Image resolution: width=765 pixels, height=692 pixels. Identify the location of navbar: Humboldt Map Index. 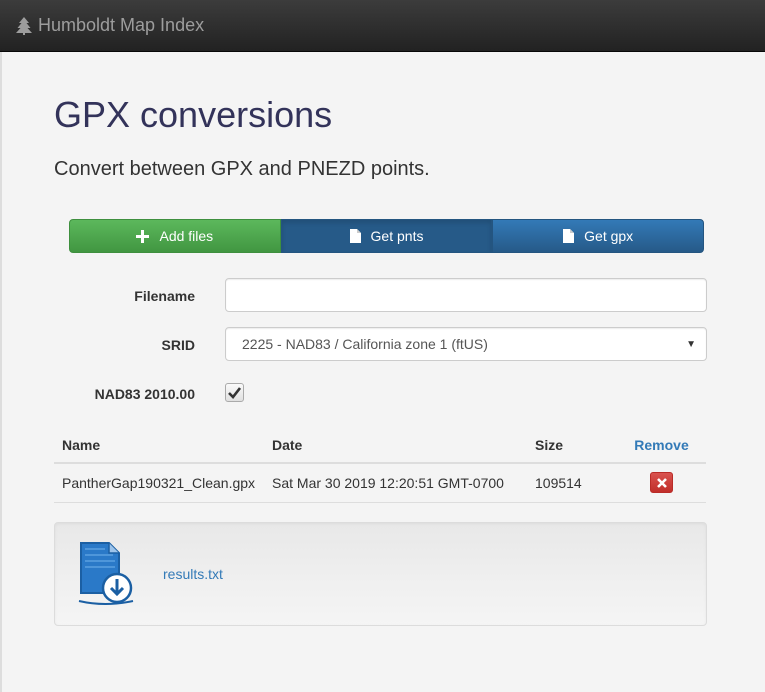
(382, 26).